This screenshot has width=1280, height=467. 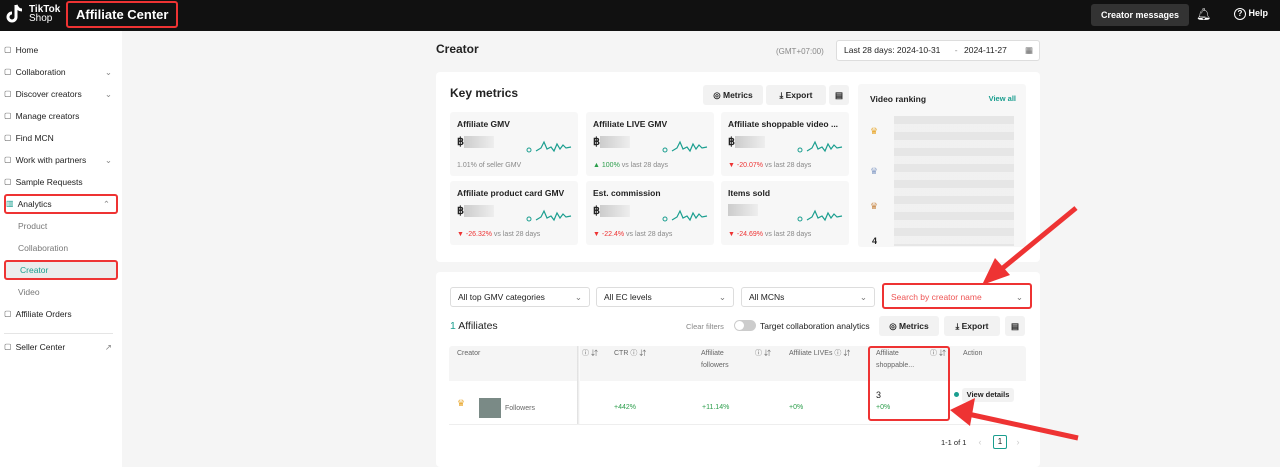 What do you see at coordinates (1014, 323) in the screenshot?
I see `annotation-arrows` at bounding box center [1014, 323].